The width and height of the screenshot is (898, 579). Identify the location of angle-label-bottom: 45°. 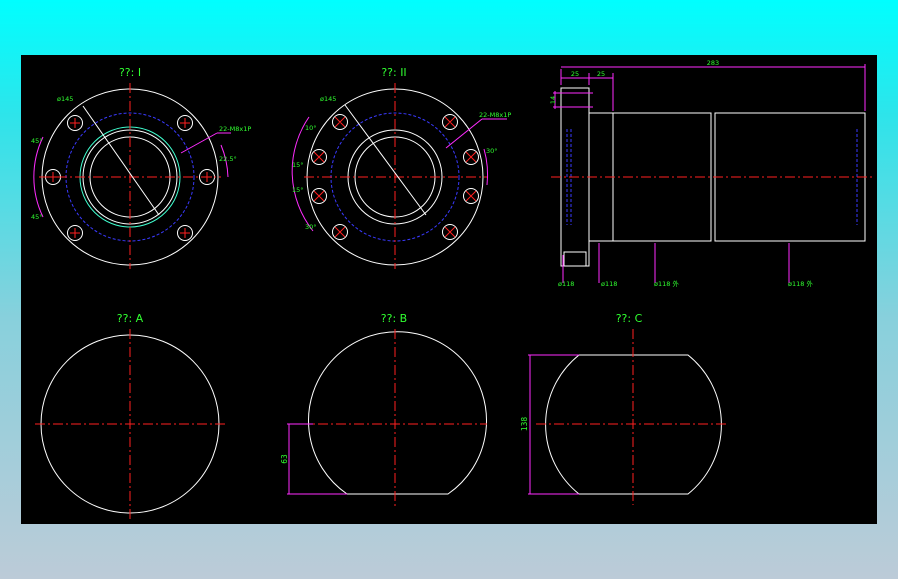
(37, 217).